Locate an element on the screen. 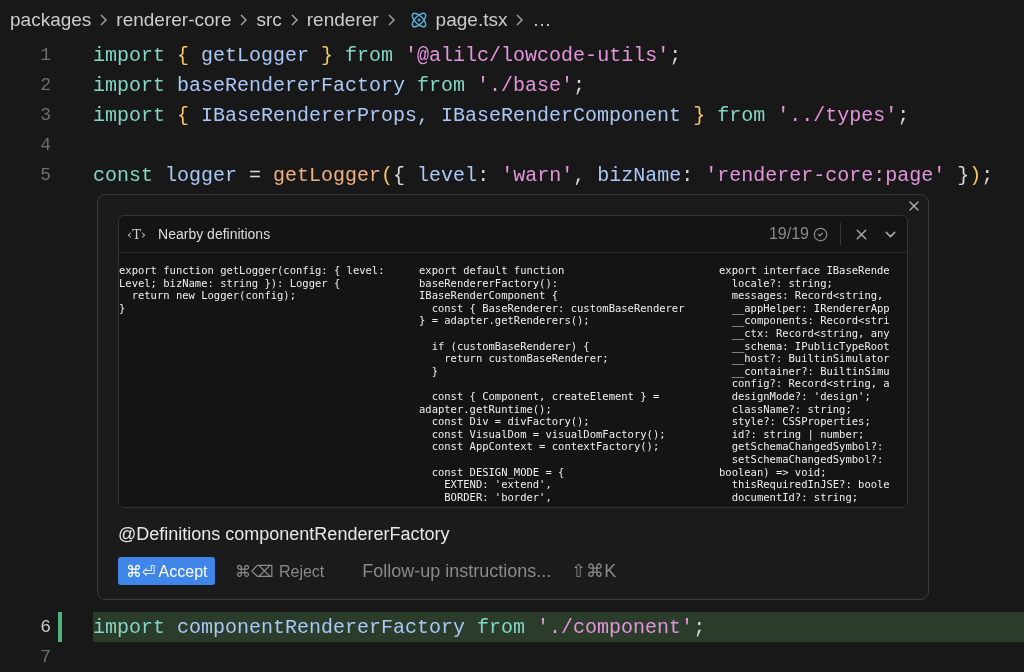 The height and width of the screenshot is (672, 1024). code-snippet: export function getLogger(config: { level: Level; bizName: string }): Logger { return new Logger(config); } is located at coordinates (252, 290).